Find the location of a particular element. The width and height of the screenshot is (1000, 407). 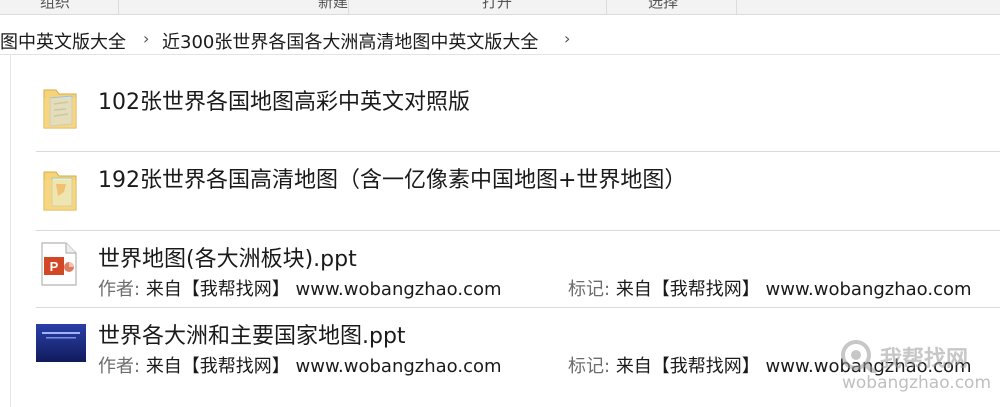

ribbon: 组织 新建 打开 选择 is located at coordinates (500, 7).